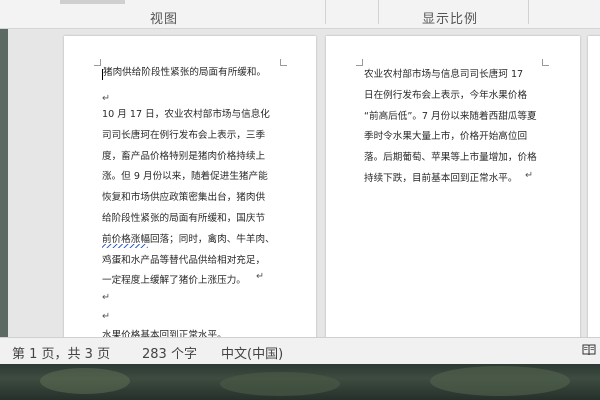  Describe the element at coordinates (61, 352) in the screenshot. I see `page-count-status: 第 1 页，共 3 页` at that location.